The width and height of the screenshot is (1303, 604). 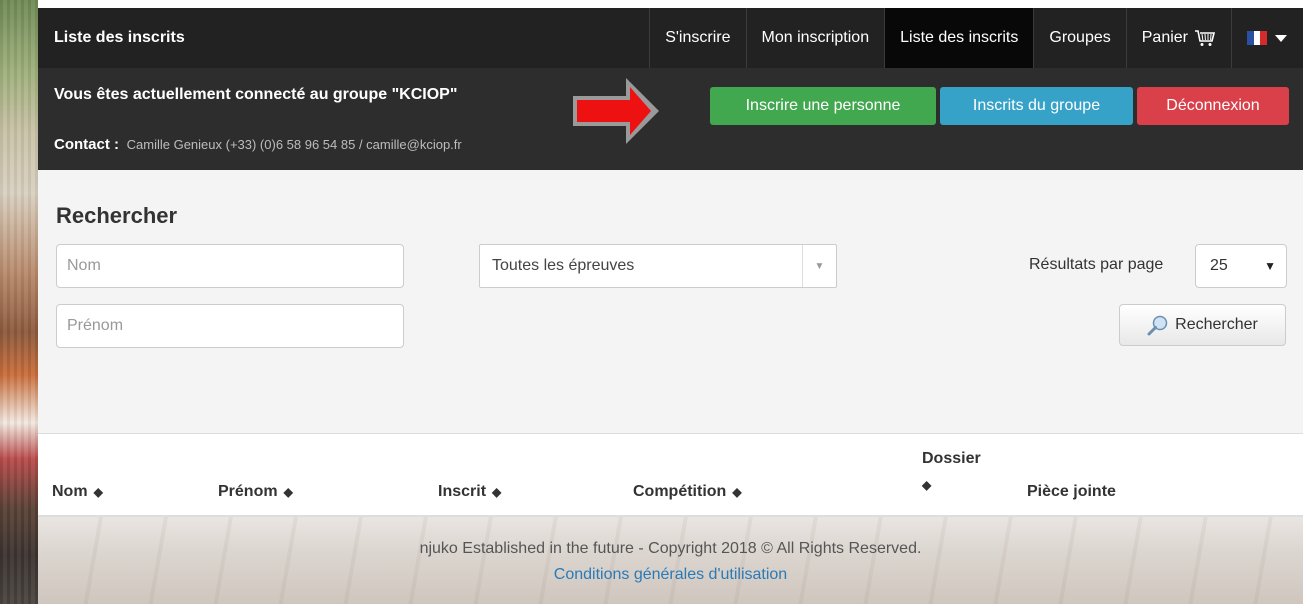 I want to click on search-title: Rechercher, so click(x=117, y=215).